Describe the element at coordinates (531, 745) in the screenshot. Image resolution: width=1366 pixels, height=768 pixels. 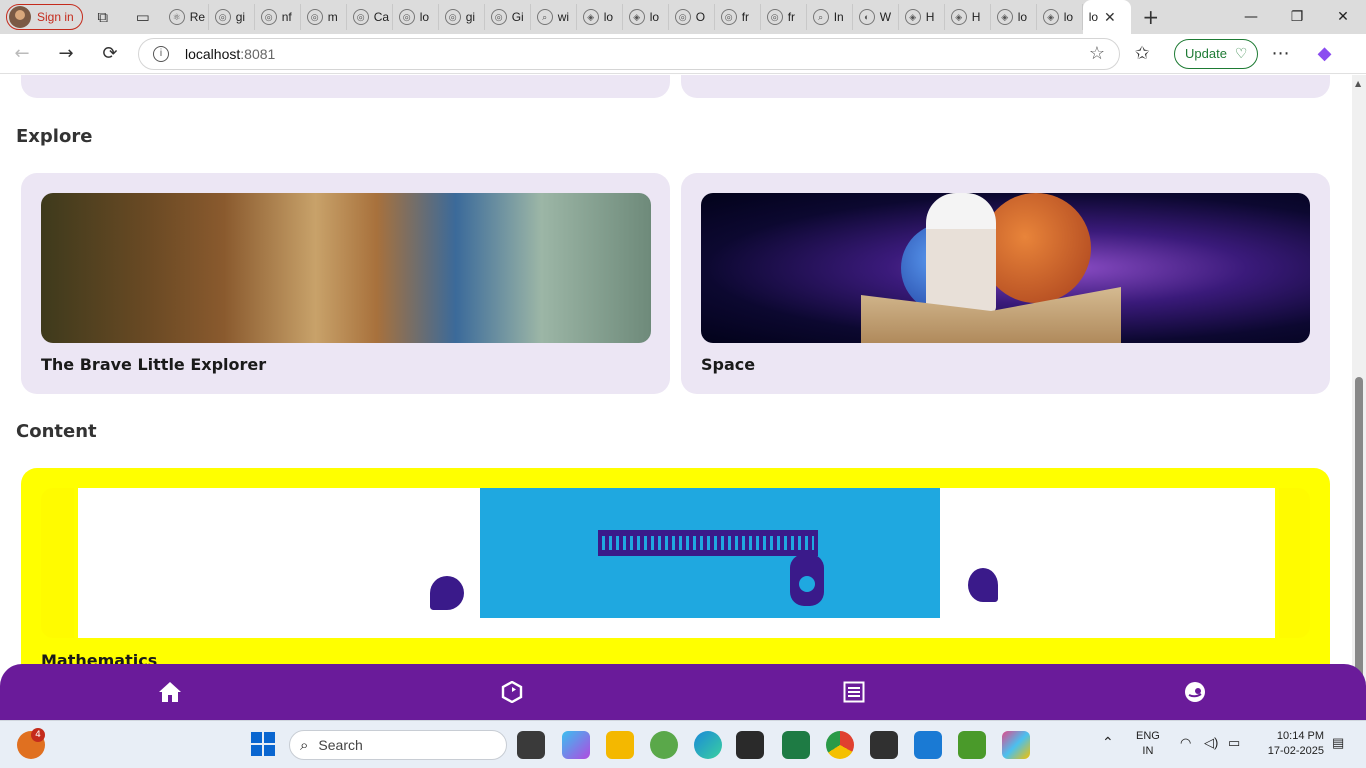
I see `task-view-icon` at that location.